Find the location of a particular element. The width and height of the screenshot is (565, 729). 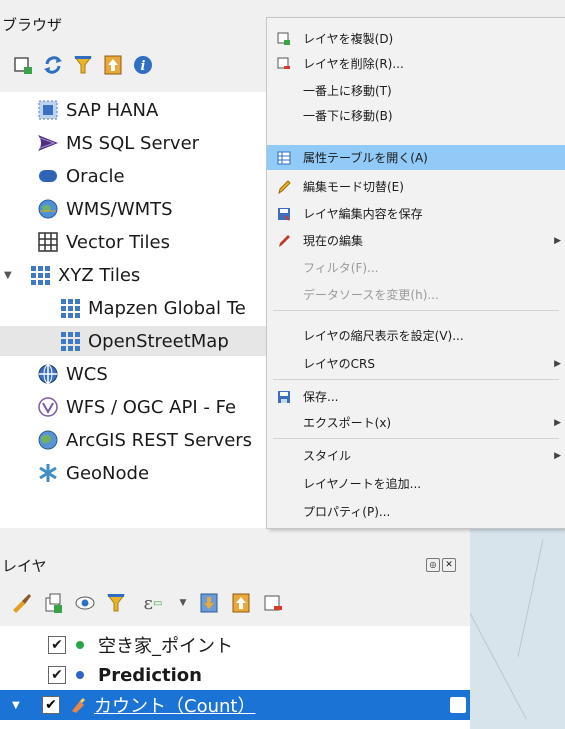

tree-item-mssql: MS SQL Server is located at coordinates (117, 143).